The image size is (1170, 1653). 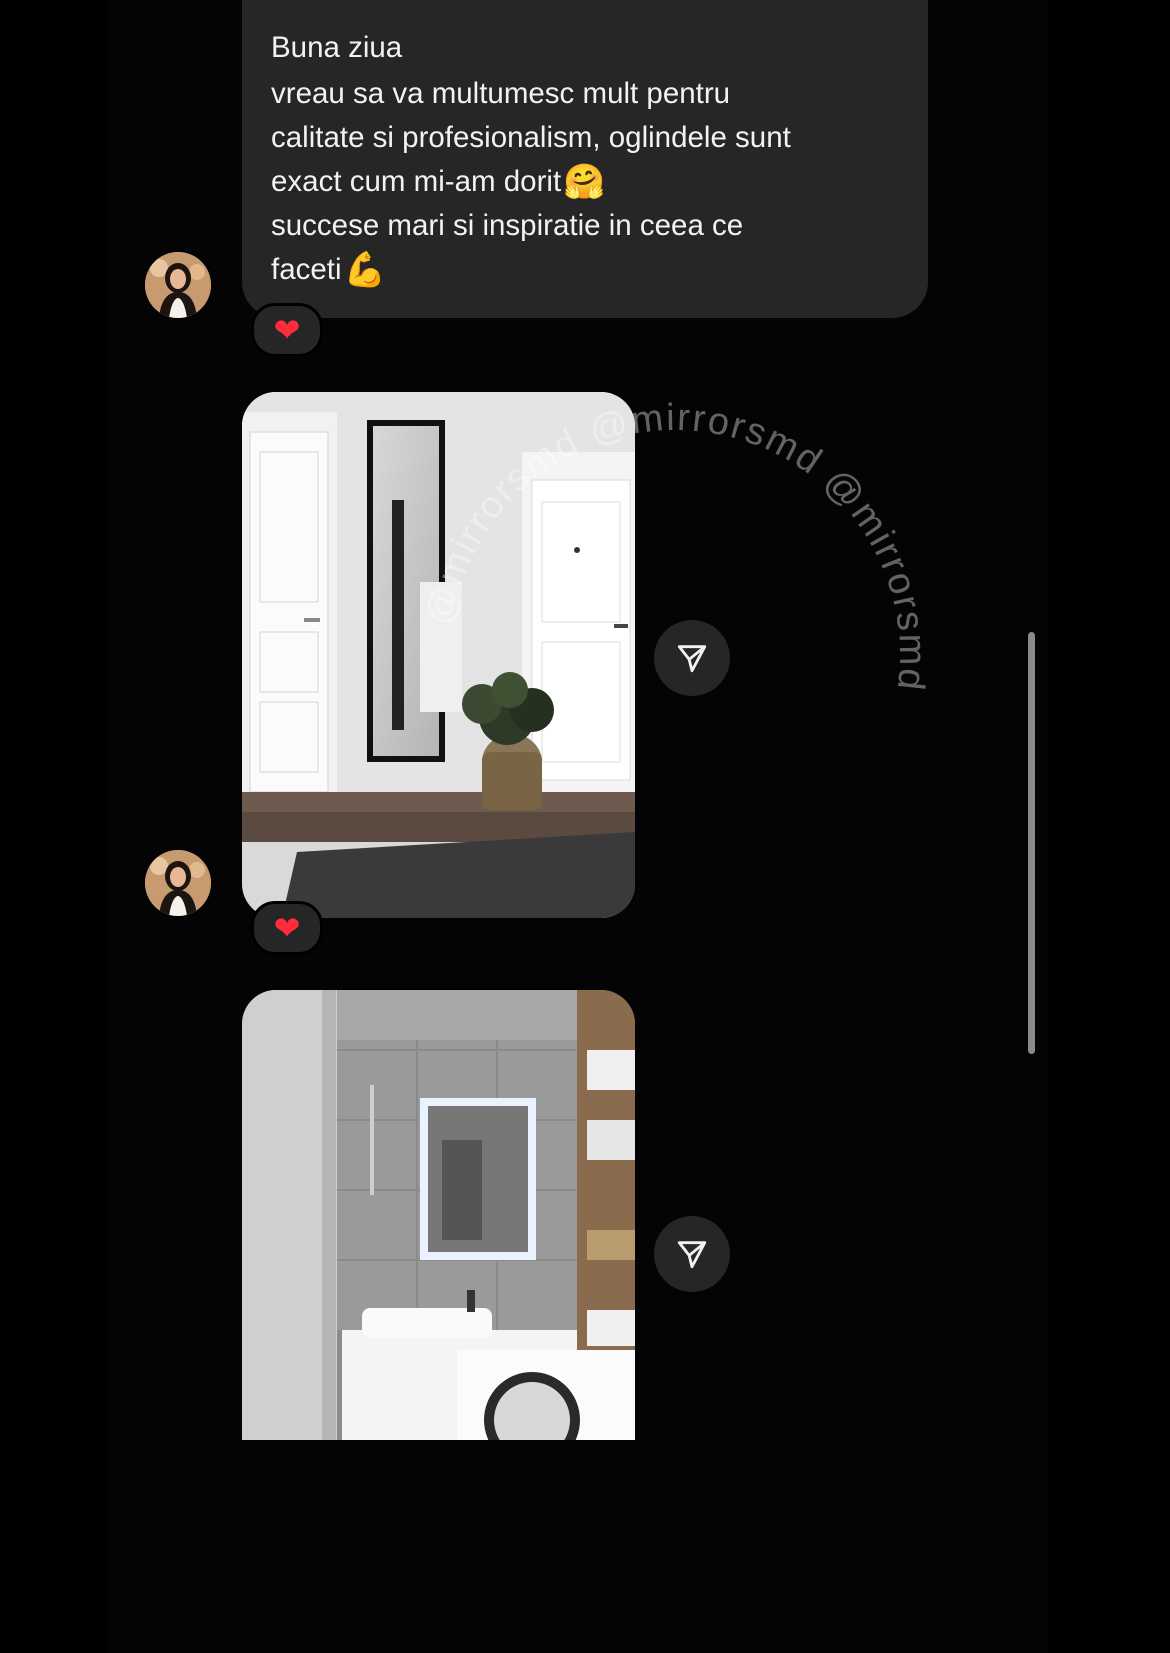 What do you see at coordinates (364, 270) in the screenshot?
I see `flexed-biceps-emoji: 💪` at bounding box center [364, 270].